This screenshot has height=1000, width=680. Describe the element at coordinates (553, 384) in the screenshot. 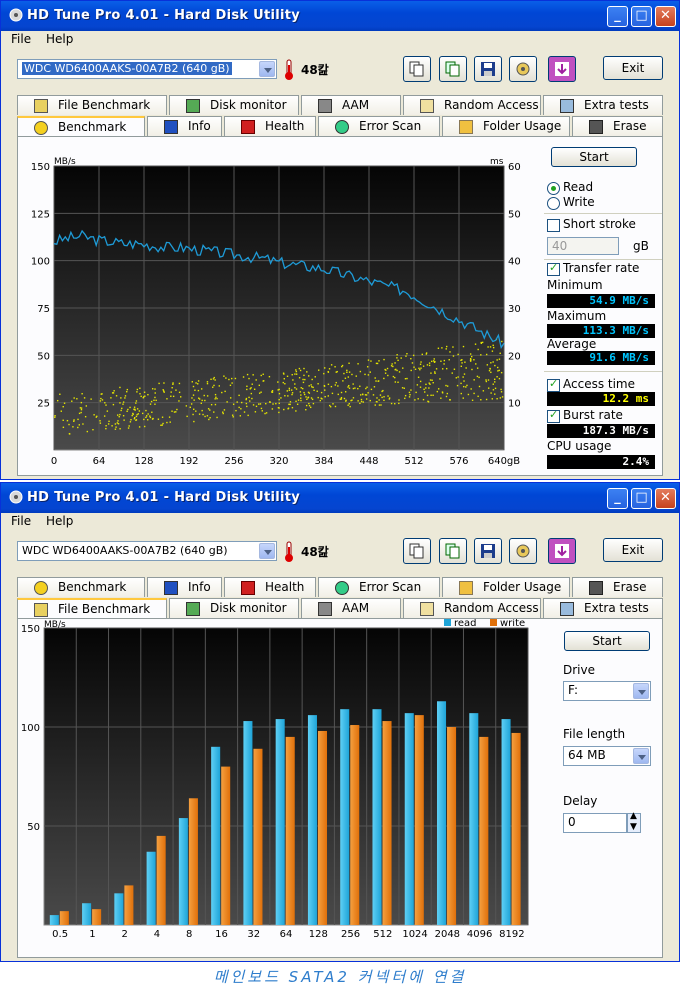

I see `access-time-checkbox` at that location.